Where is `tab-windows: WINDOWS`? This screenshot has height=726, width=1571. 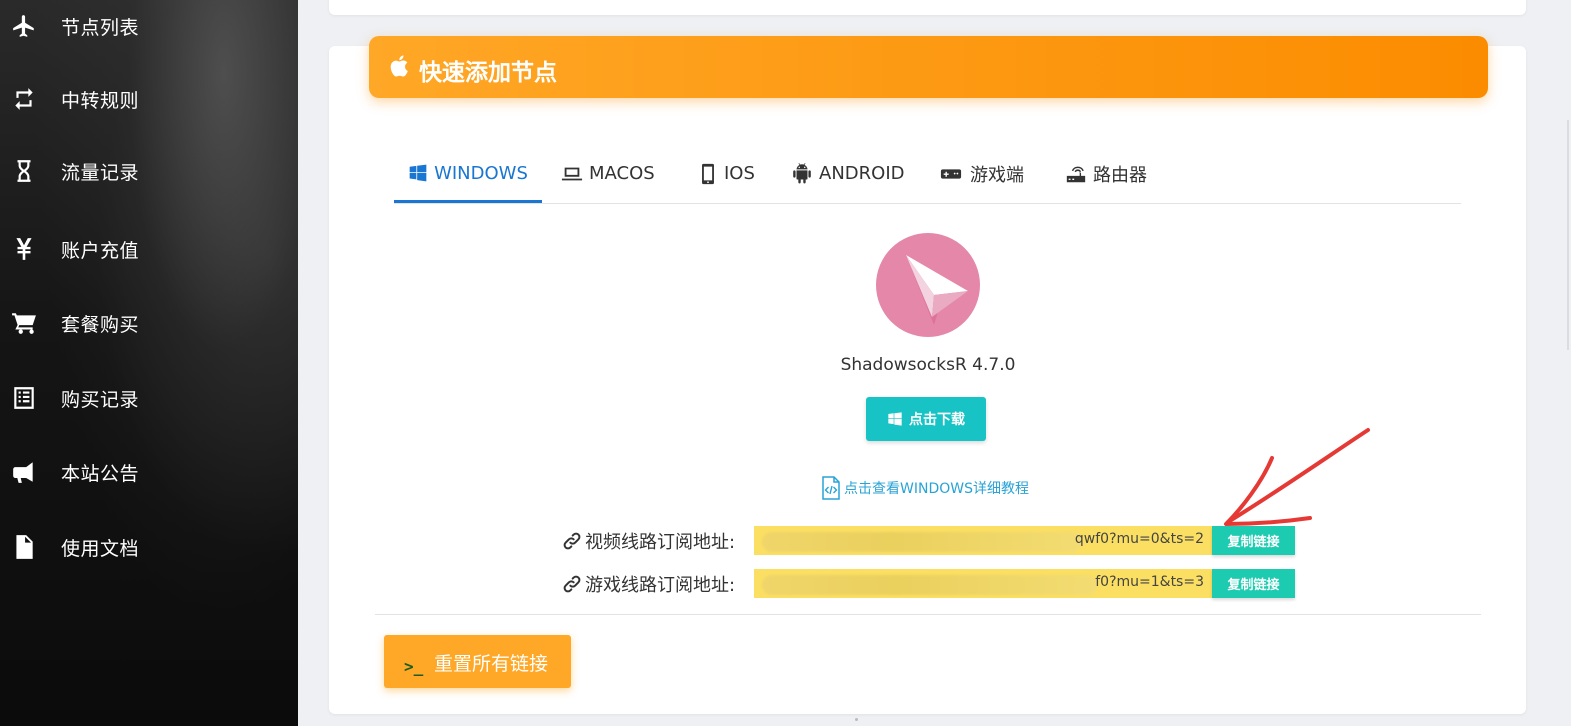 tab-windows: WINDOWS is located at coordinates (468, 174).